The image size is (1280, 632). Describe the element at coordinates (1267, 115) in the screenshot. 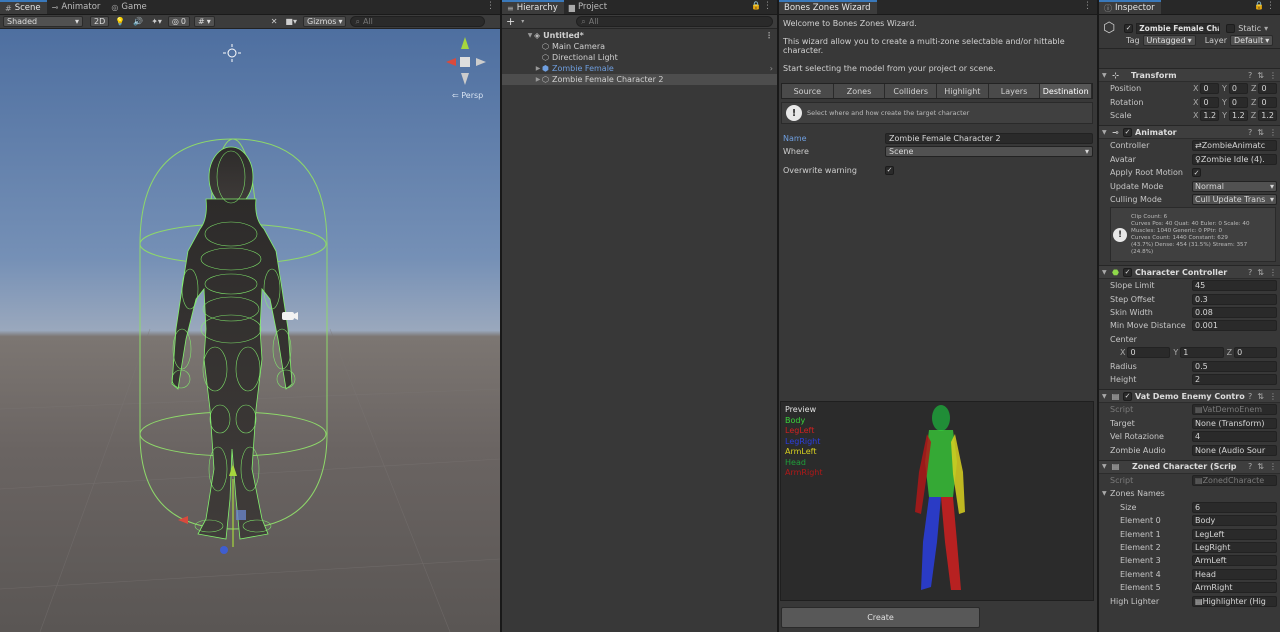

I see `scale-z-input: 1.2` at that location.